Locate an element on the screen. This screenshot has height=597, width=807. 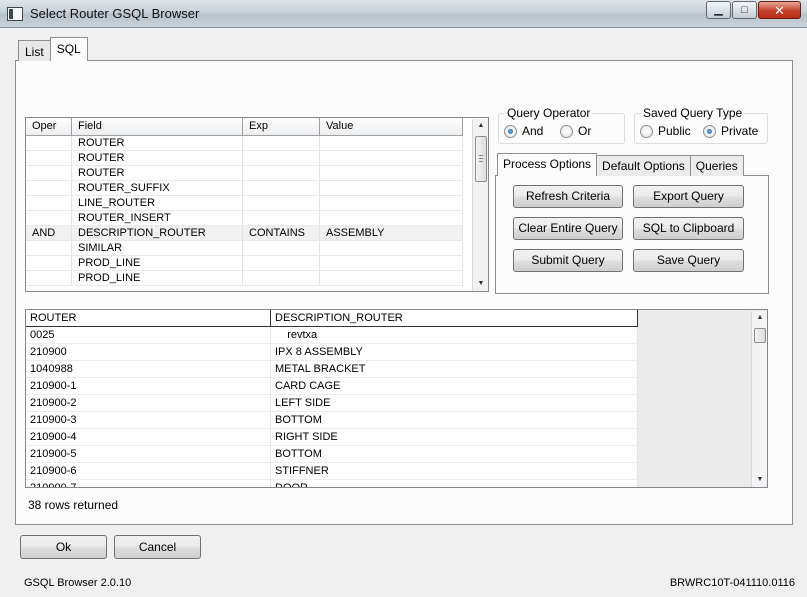
tab-default-options: Default Options is located at coordinates (643, 165).